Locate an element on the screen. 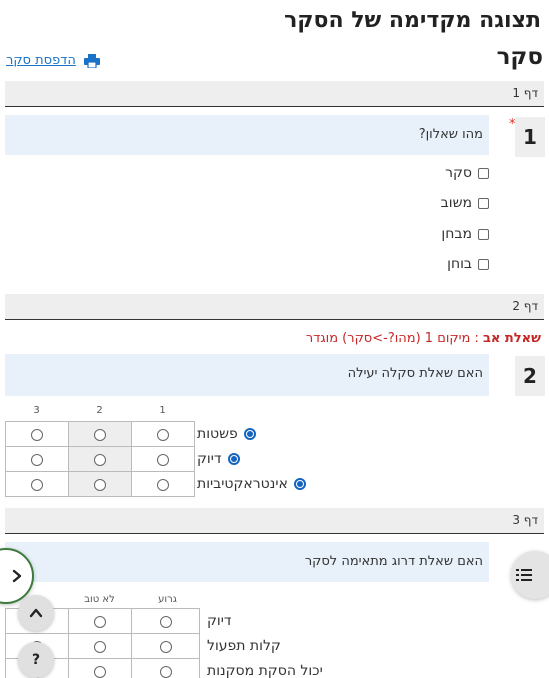 The image size is (549, 678). q3-row-1: דיוק is located at coordinates (219, 621).